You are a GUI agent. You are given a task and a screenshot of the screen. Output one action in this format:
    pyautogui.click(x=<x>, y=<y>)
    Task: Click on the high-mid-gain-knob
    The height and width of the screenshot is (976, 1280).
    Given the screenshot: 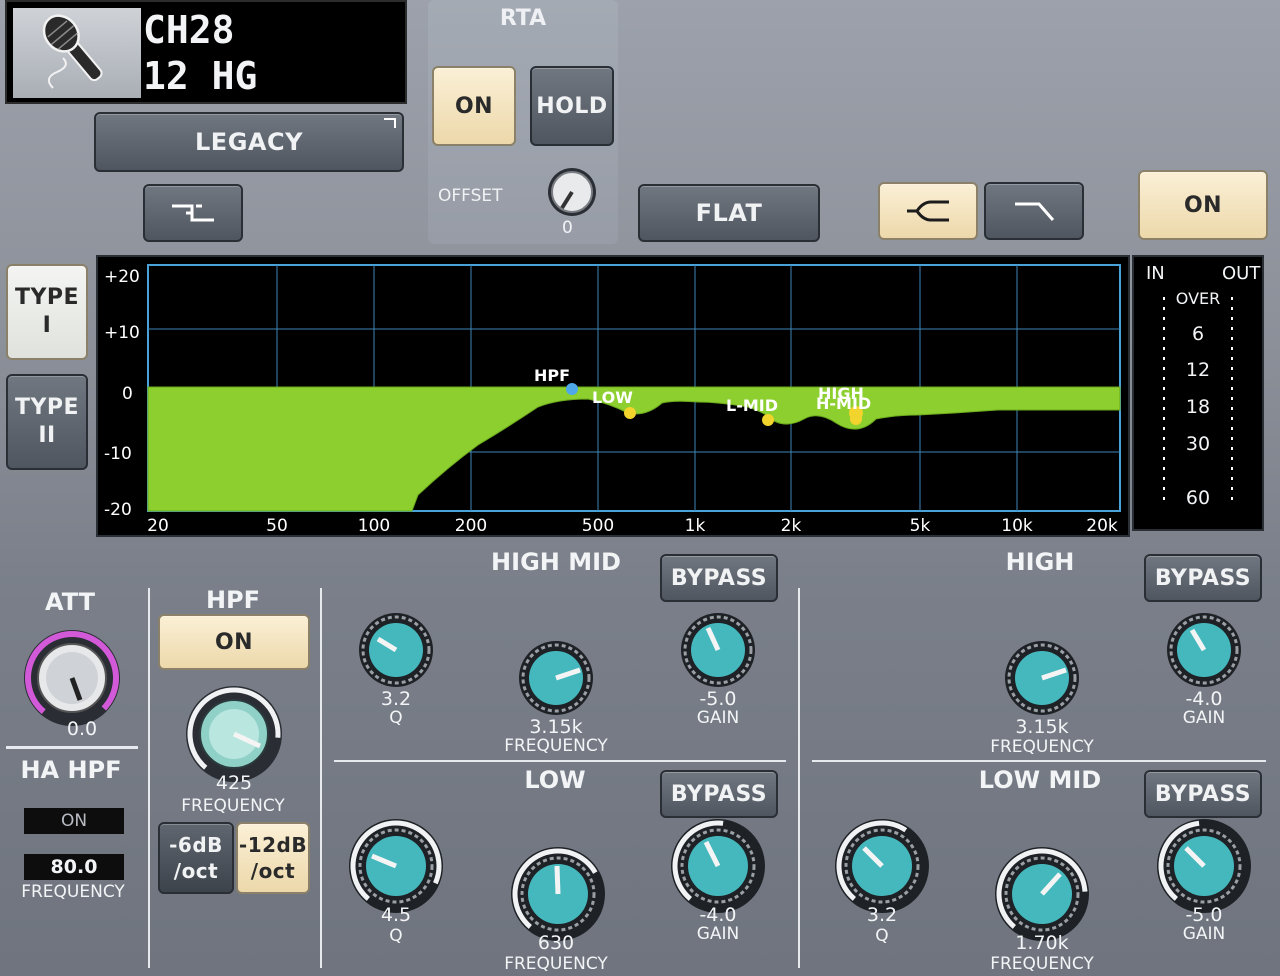 What is the action you would take?
    pyautogui.click(x=718, y=650)
    